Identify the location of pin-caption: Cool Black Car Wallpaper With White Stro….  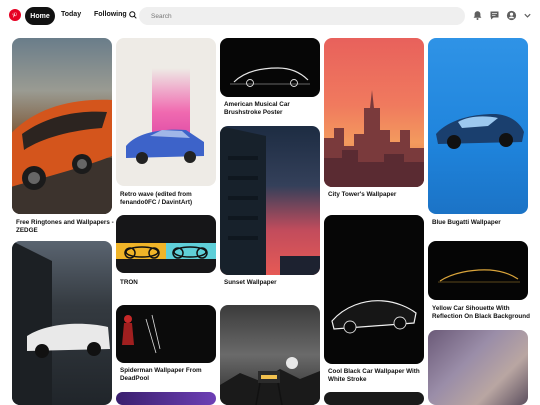
(374, 375).